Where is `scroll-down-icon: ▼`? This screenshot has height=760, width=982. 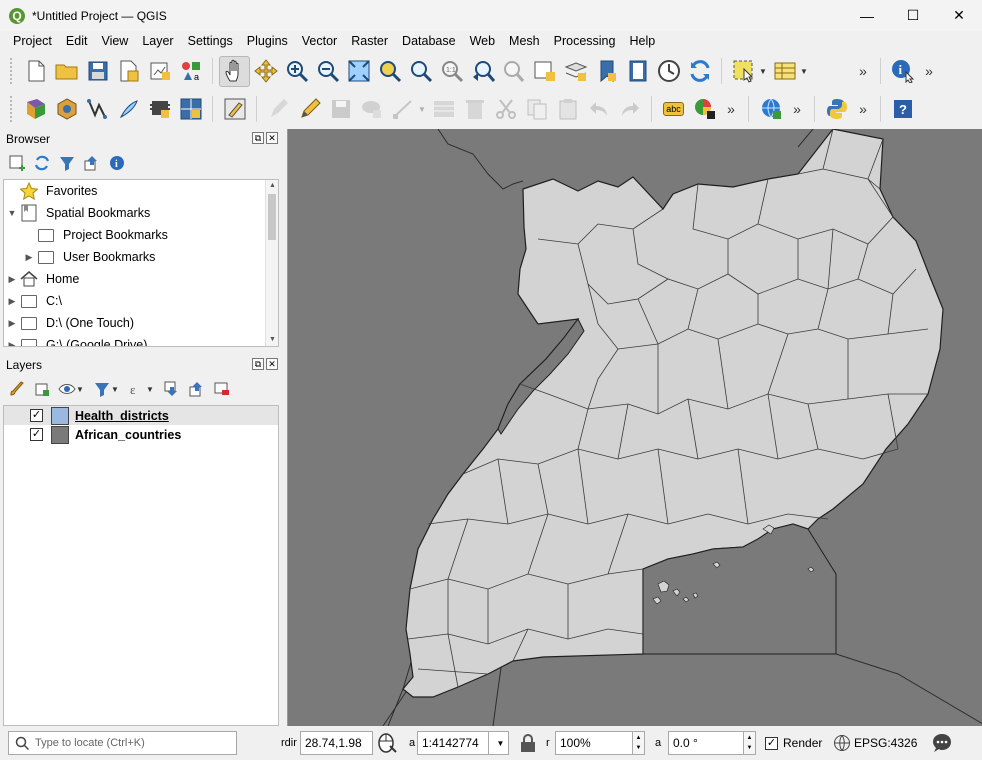 scroll-down-icon: ▼ is located at coordinates (272, 340).